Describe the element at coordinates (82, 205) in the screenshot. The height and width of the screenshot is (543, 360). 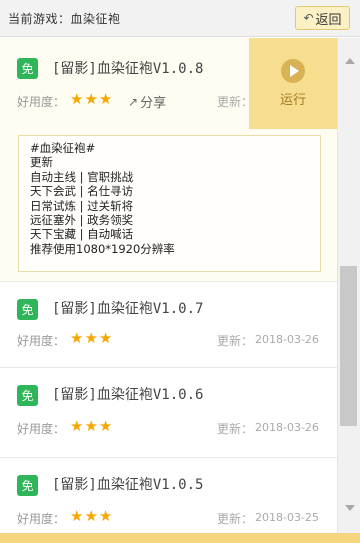
I see `description-line: 日常试炼 | 过关斩将` at that location.